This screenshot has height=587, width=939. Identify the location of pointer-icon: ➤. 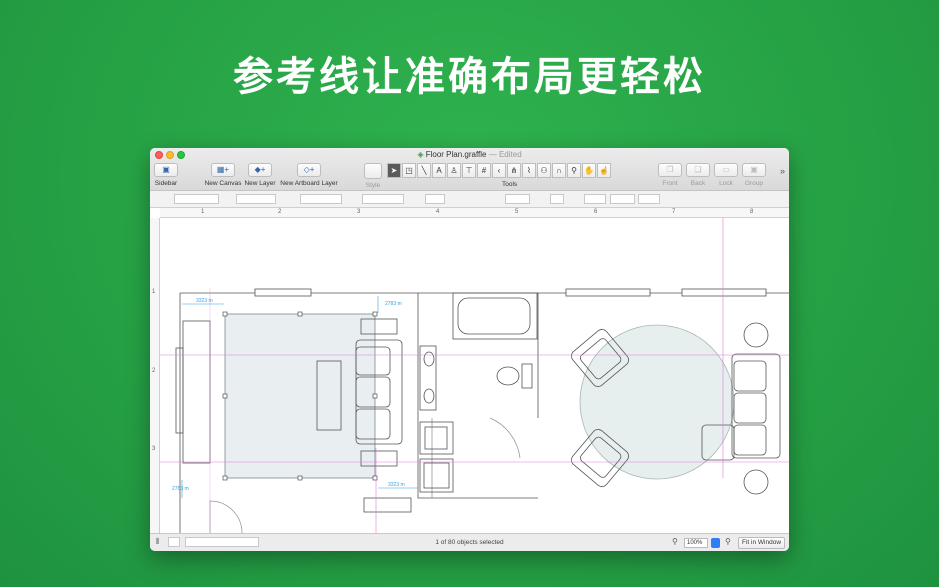
(394, 170).